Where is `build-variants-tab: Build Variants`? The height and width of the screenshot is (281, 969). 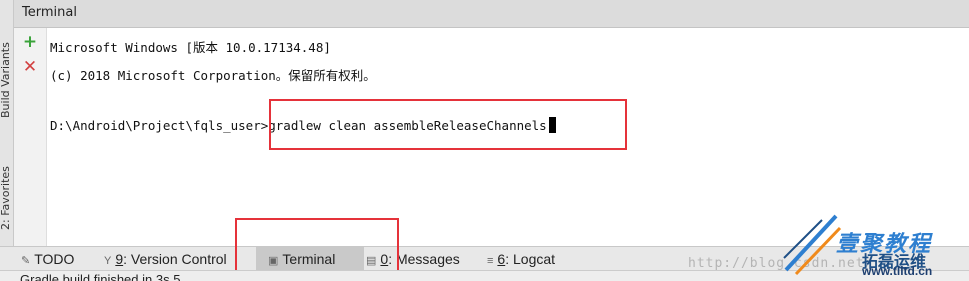
build-variants-tab: Build Variants is located at coordinates (6, 78).